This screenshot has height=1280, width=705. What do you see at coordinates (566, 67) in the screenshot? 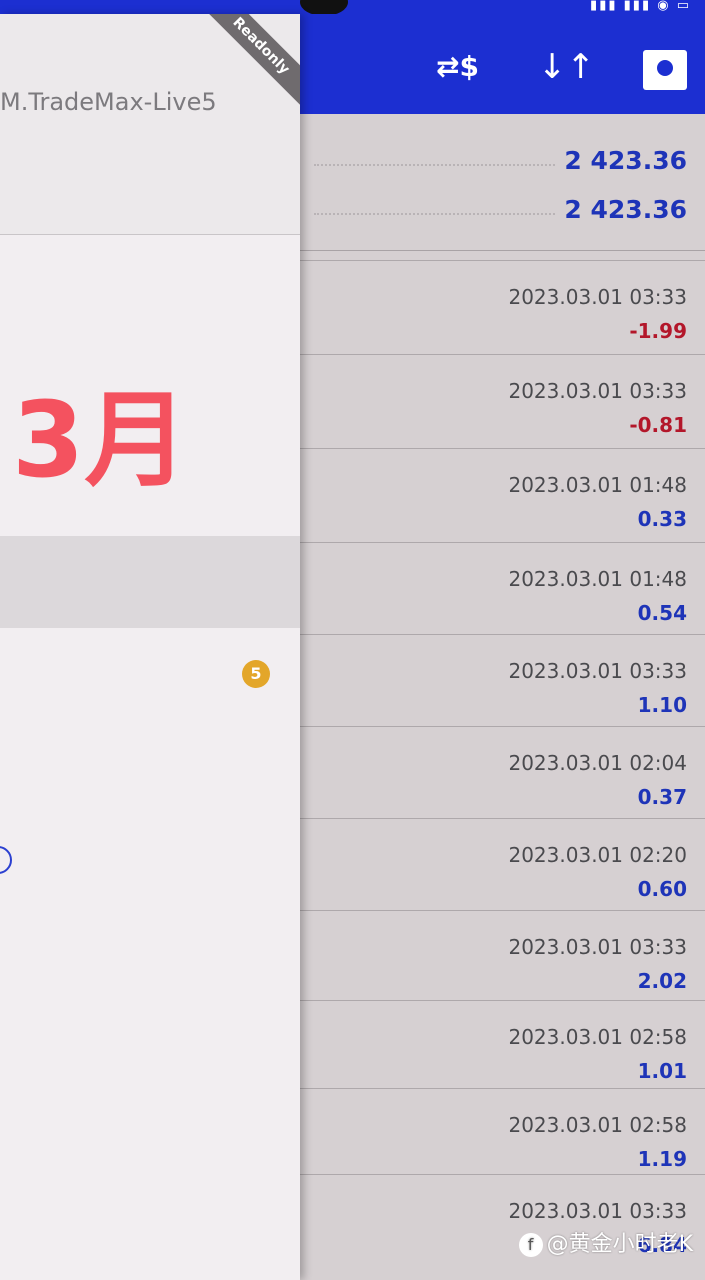
I see `sort-arrows-icon: ↓↑` at bounding box center [566, 67].